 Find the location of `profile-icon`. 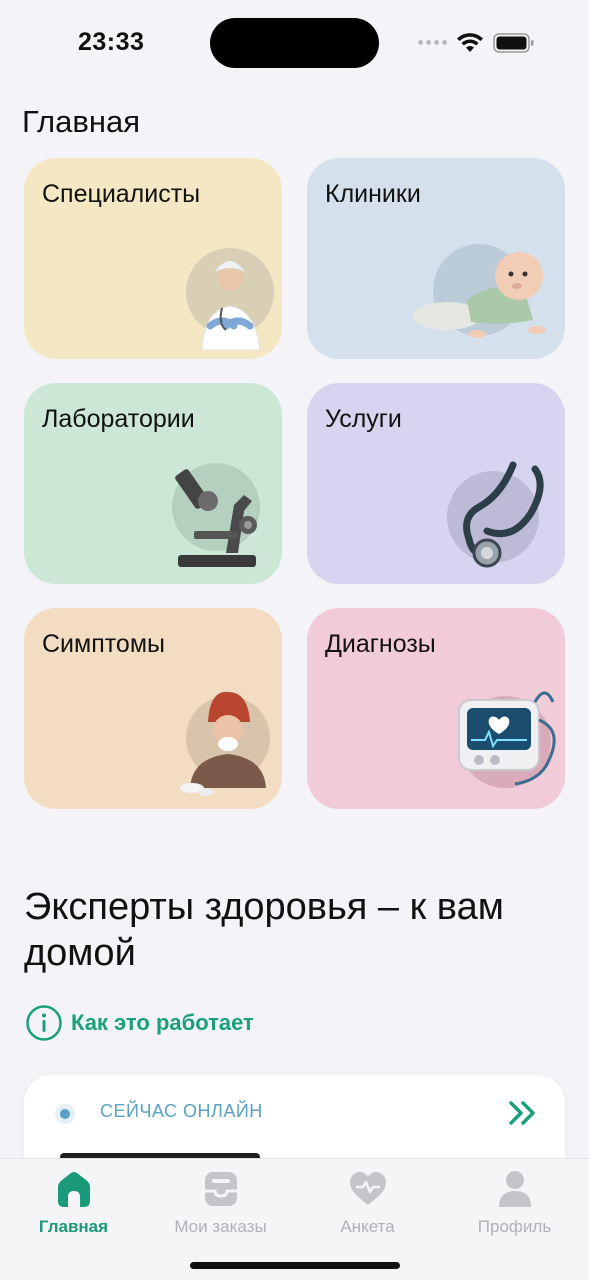

profile-icon is located at coordinates (514, 1189).